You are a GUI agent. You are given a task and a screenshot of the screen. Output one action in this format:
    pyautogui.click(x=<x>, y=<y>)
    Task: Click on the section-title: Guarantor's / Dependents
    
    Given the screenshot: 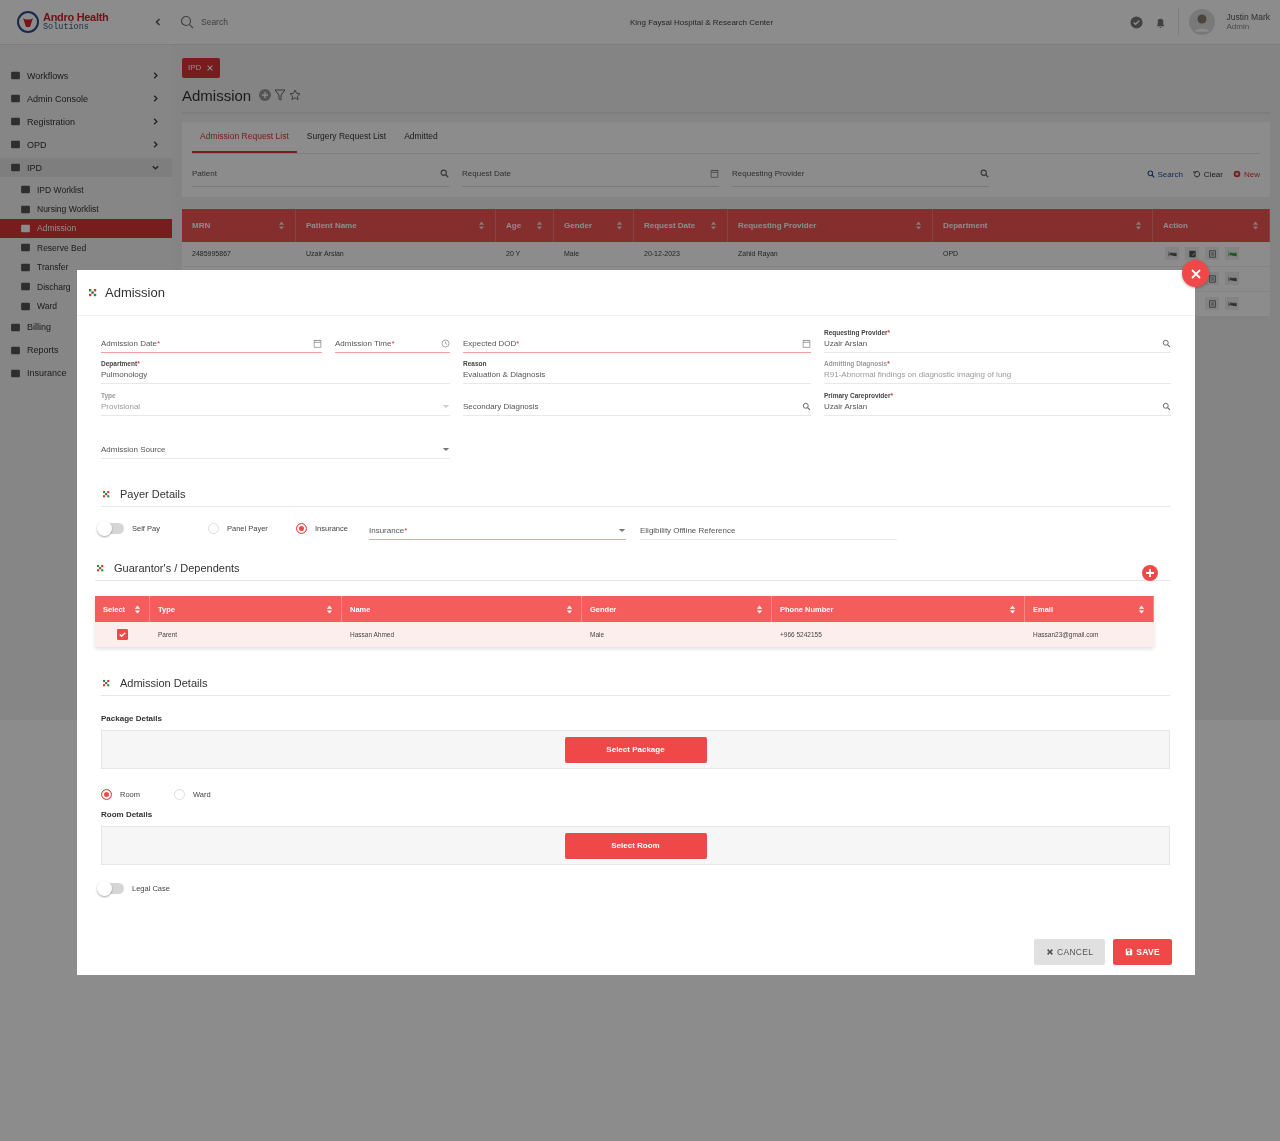 What is the action you would take?
    pyautogui.click(x=177, y=568)
    